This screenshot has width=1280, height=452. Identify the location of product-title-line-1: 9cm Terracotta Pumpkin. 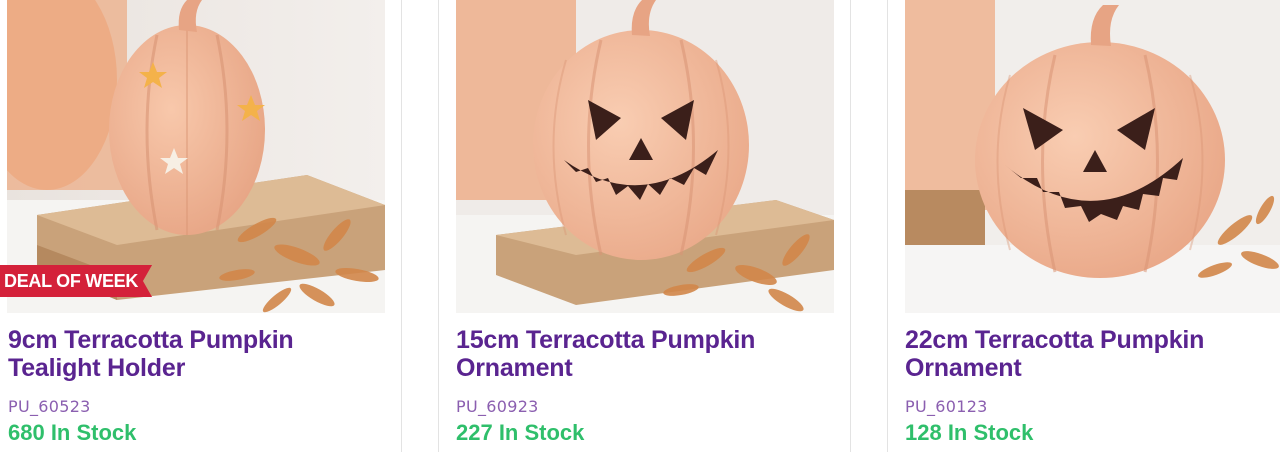
(151, 340).